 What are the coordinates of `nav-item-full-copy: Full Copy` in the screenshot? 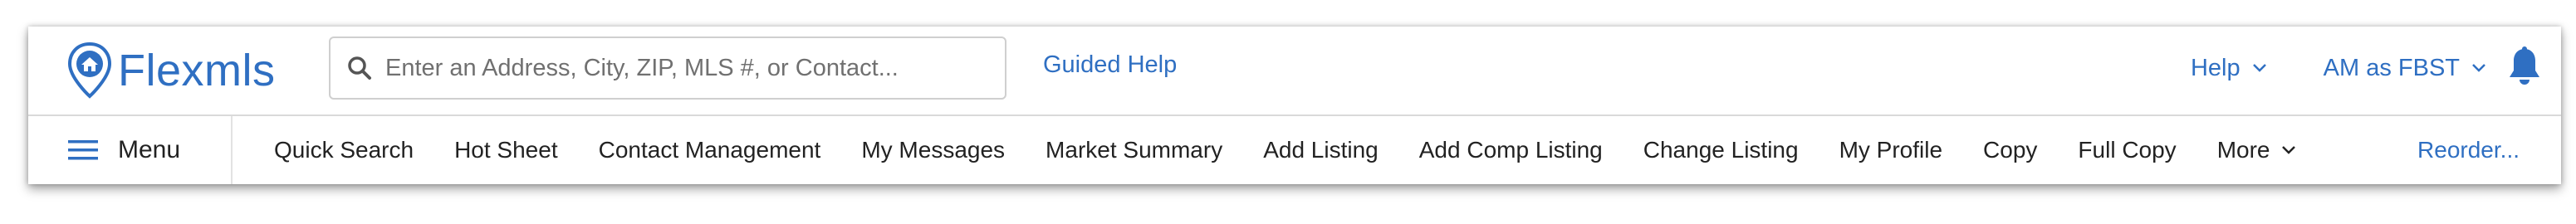 It's located at (2127, 150).